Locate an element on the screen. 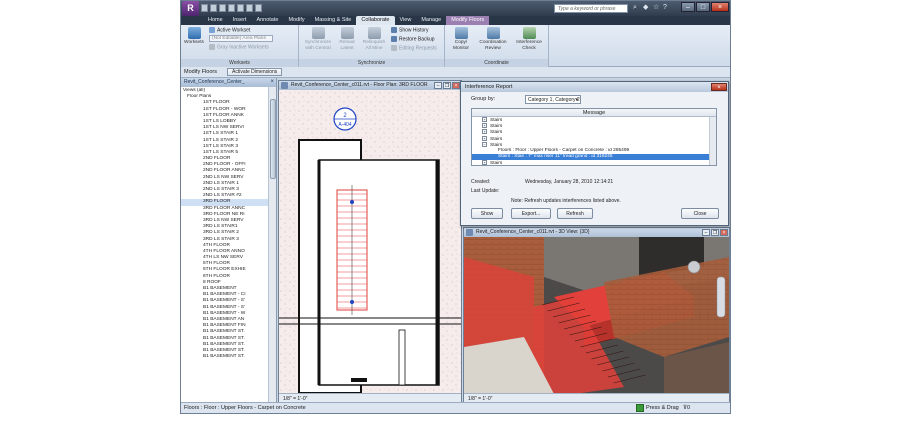 The image size is (912, 436). relinquish-all-button: Relinquish All Mine is located at coordinates (374, 39).